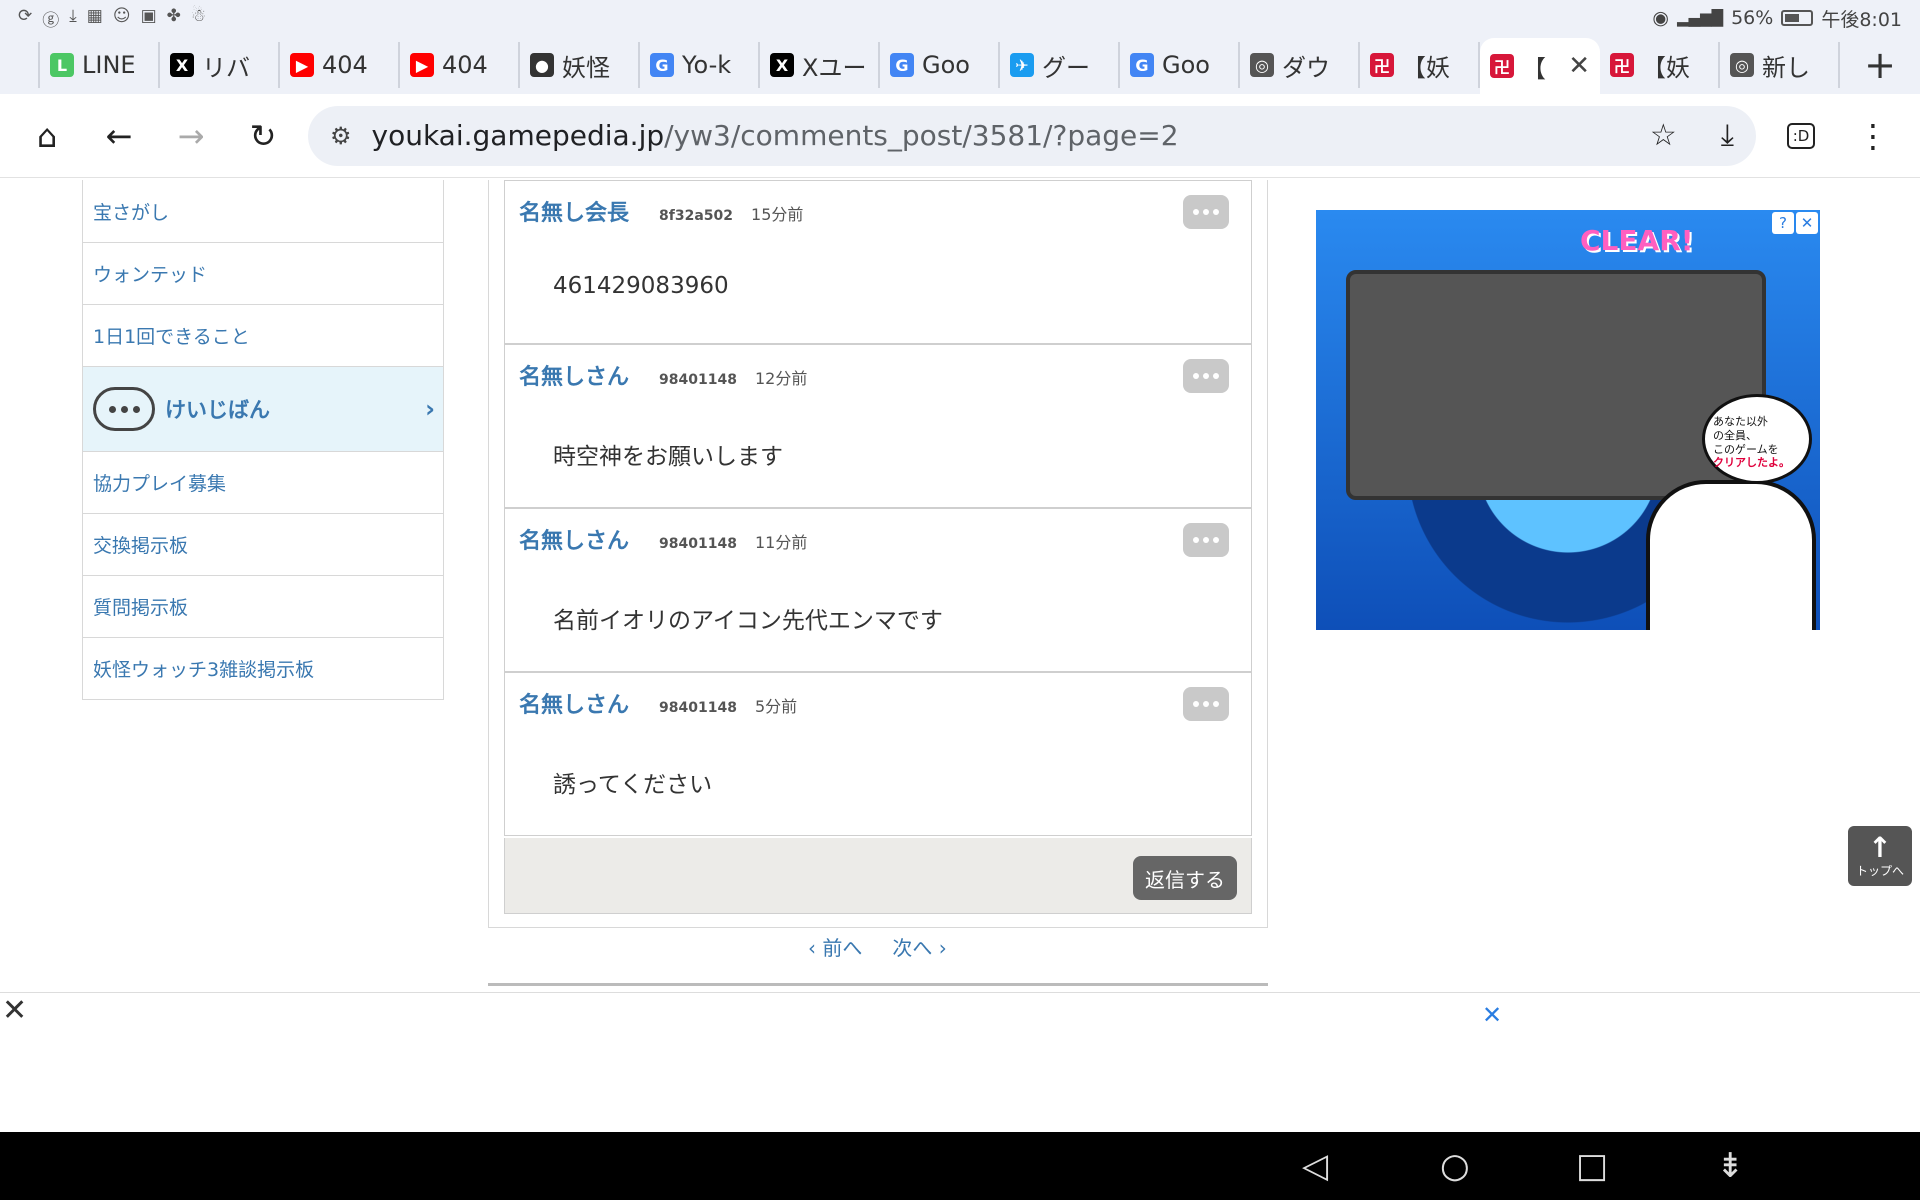 This screenshot has width=1920, height=1200. Describe the element at coordinates (263, 668) in the screenshot. I see `sidebar-item: 妖怪ウォッチ3雑談掲示板` at that location.